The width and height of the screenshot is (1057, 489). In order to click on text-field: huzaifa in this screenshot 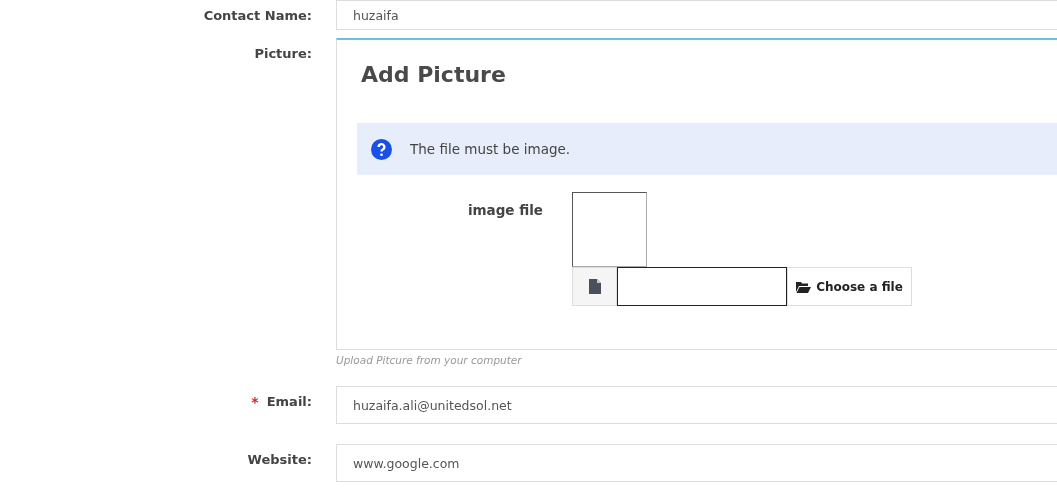, I will do `click(696, 15)`.